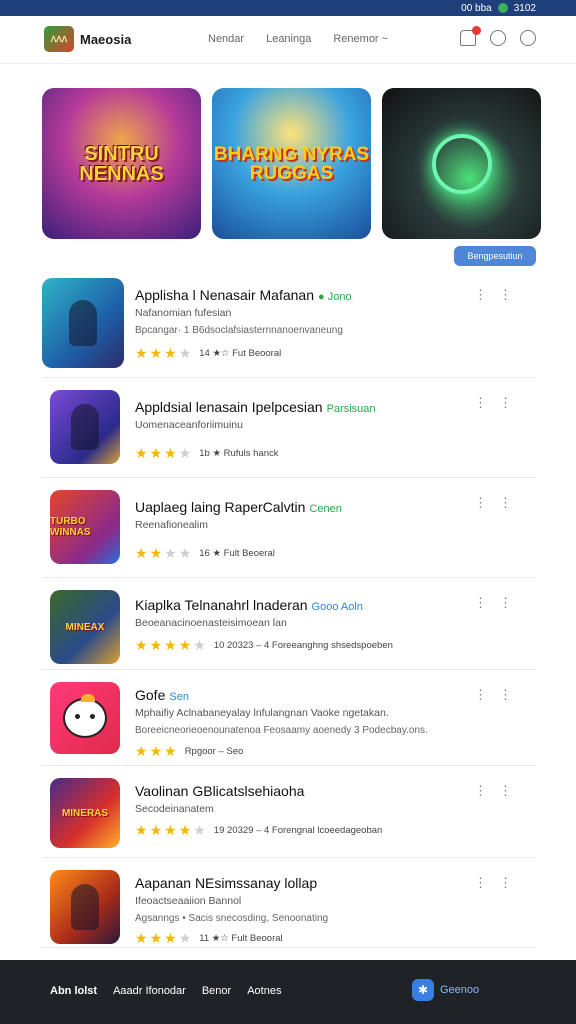  Describe the element at coordinates (59, 39) in the screenshot. I see `app-logo: ᐱᐱᐱ` at that location.